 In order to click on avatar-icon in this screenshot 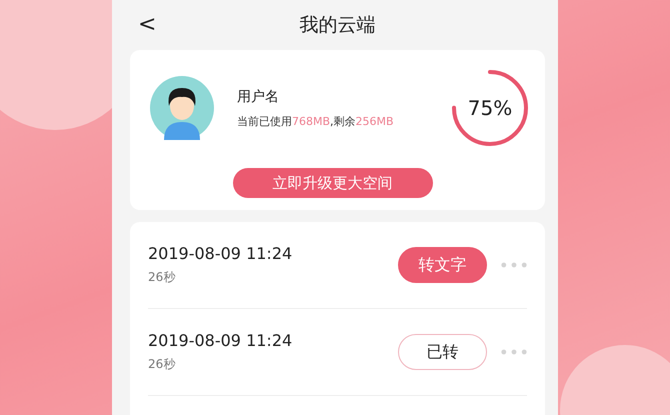, I will do `click(182, 108)`.